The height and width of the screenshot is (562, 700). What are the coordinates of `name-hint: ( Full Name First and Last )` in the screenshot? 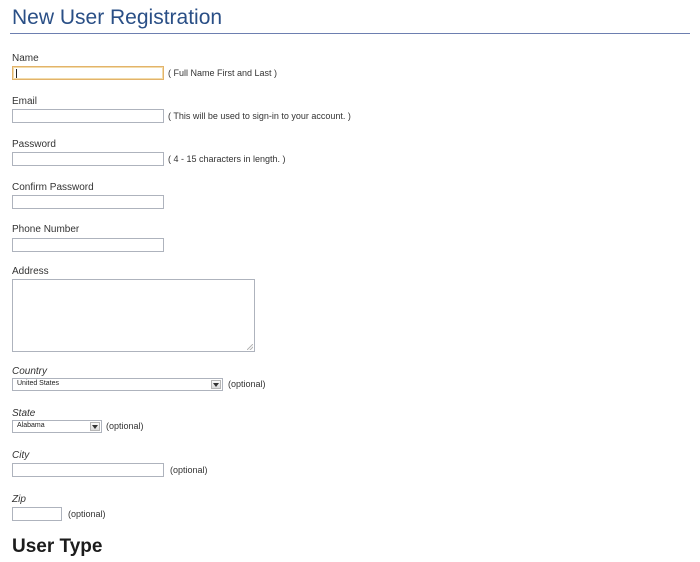 It's located at (223, 73).